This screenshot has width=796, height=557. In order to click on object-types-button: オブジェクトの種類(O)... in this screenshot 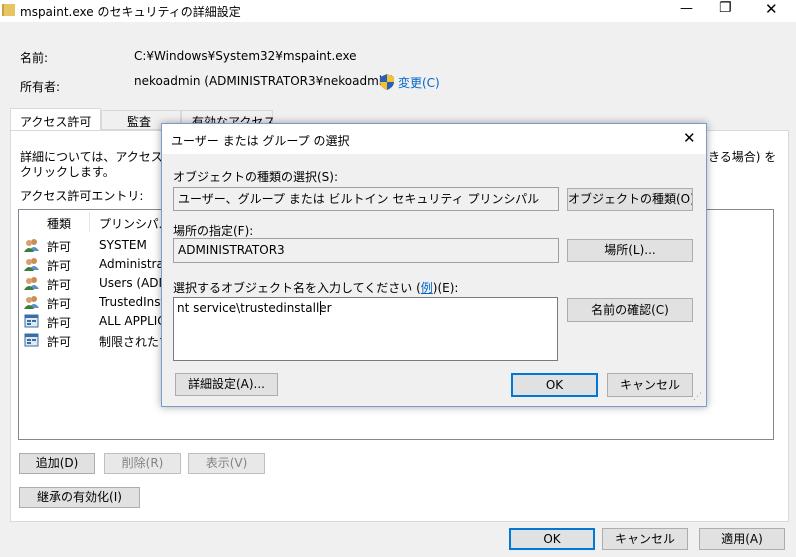, I will do `click(630, 199)`.